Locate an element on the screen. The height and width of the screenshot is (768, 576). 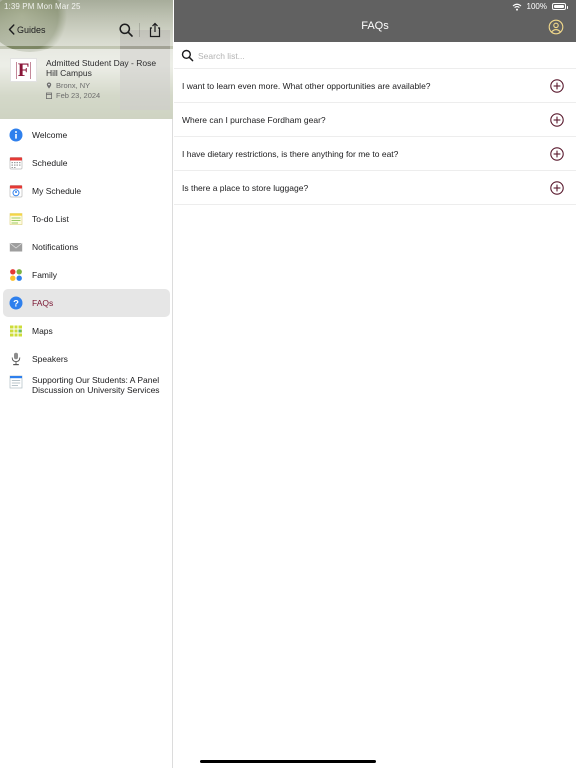
sidebar-item-faqs: ? FAQs is located at coordinates (86, 303).